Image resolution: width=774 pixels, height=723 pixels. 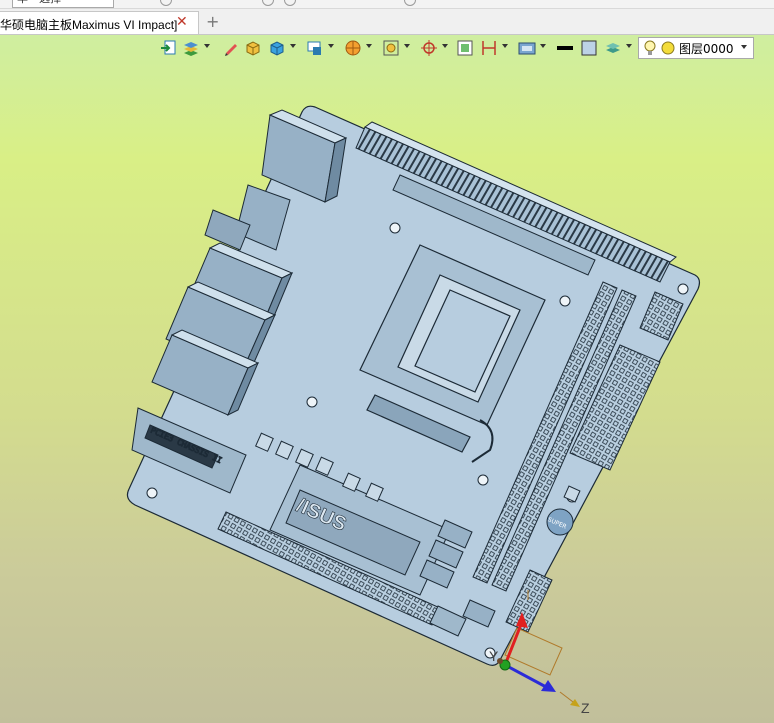 What do you see at coordinates (494, 656) in the screenshot?
I see `y-axis-label: Y` at bounding box center [494, 656].